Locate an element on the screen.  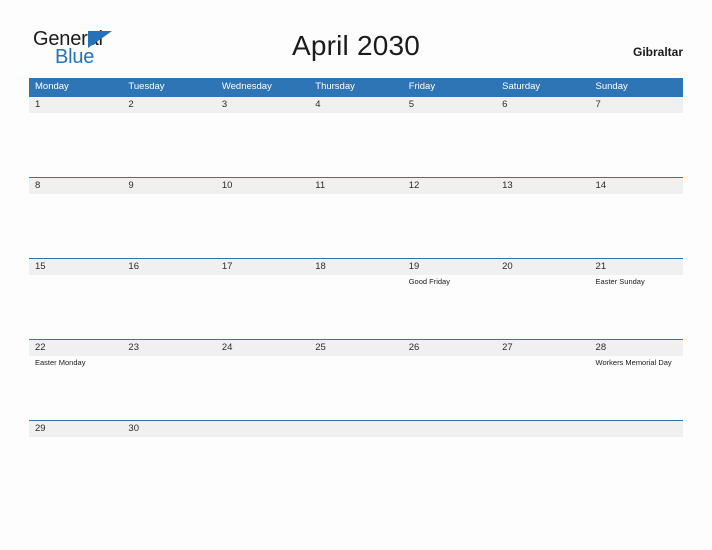
holiday-event-label: Easter Monday is located at coordinates (60, 362).